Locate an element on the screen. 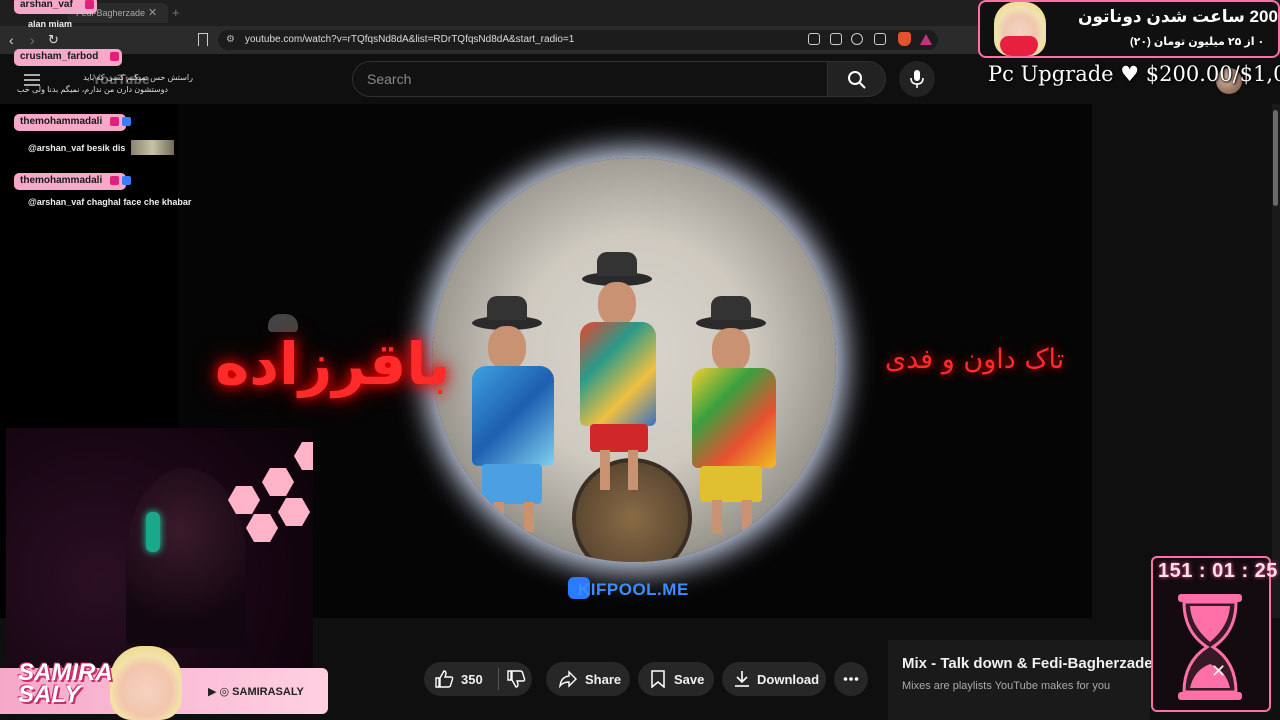 This screenshot has height=720, width=1280. mix-title: Mix - Talk down & Fedi-Bagherzade is located at coordinates (1027, 663).